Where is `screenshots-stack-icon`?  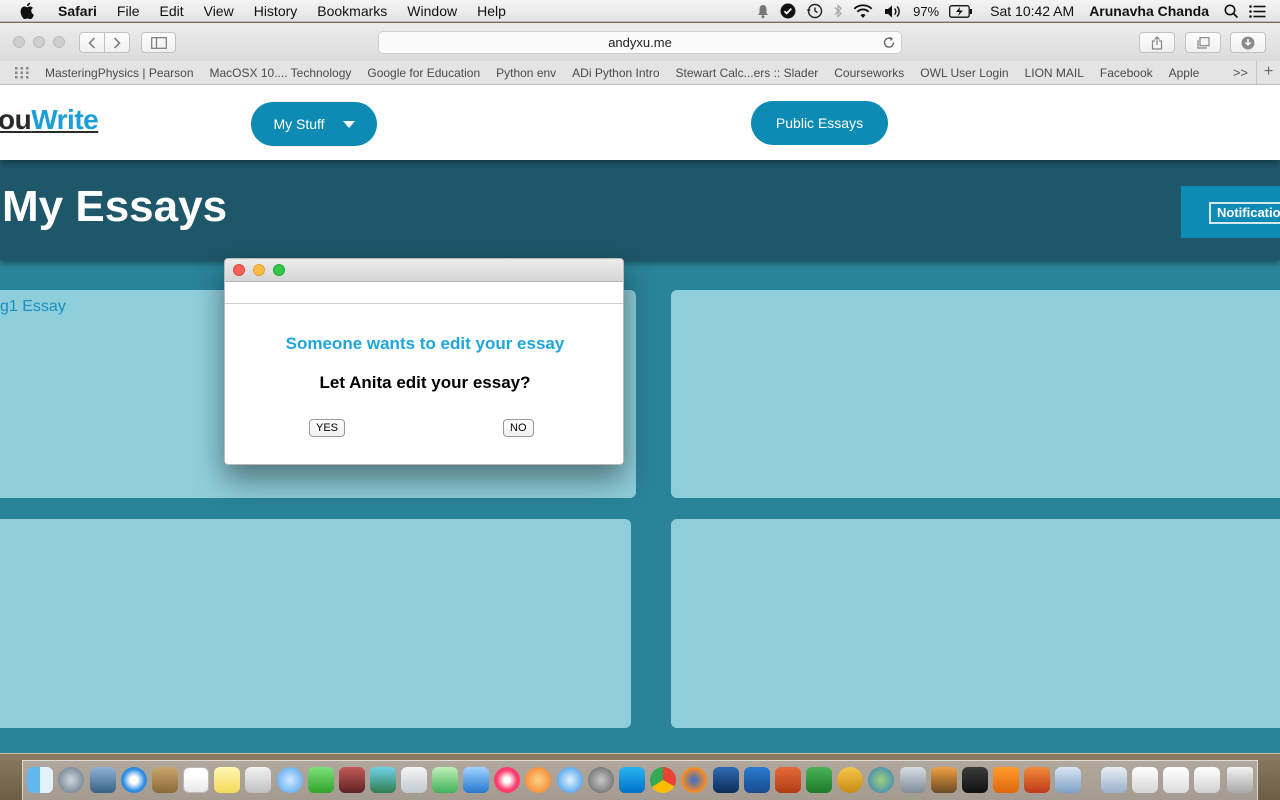
screenshots-stack-icon is located at coordinates (1207, 780).